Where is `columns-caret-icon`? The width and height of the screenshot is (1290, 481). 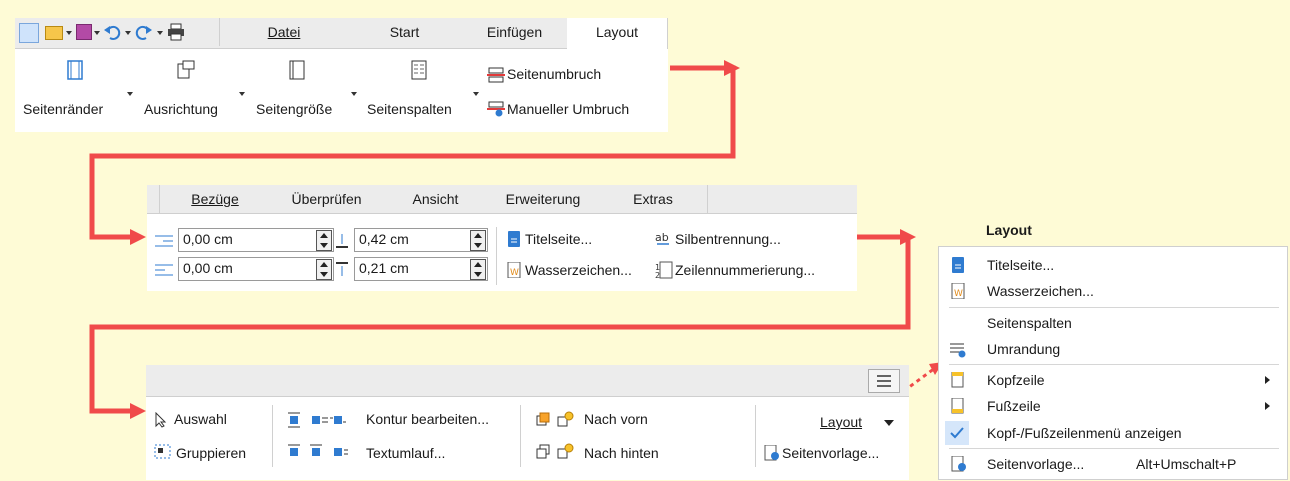
columns-caret-icon is located at coordinates (476, 94).